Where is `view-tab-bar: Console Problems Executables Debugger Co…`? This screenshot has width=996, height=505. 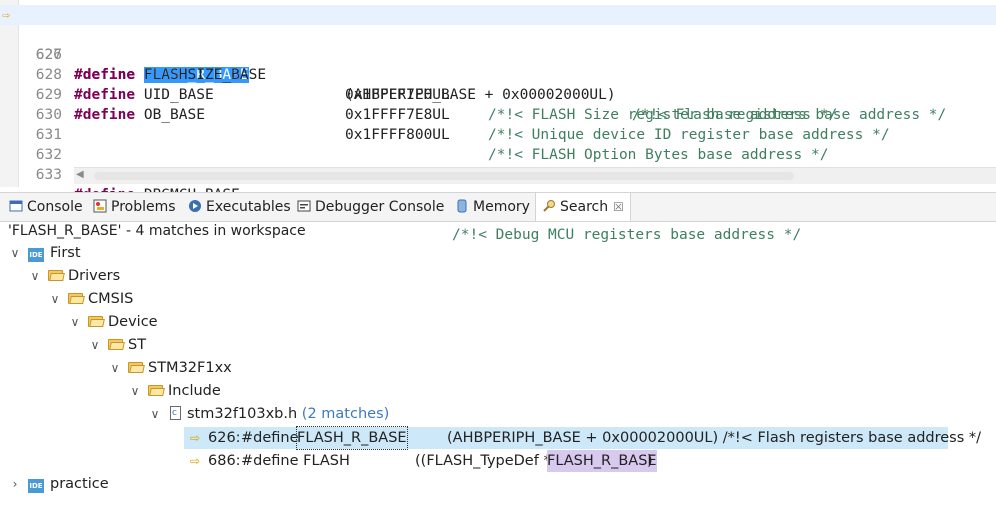
view-tab-bar: Console Problems Executables Debugger Co… is located at coordinates (498, 207).